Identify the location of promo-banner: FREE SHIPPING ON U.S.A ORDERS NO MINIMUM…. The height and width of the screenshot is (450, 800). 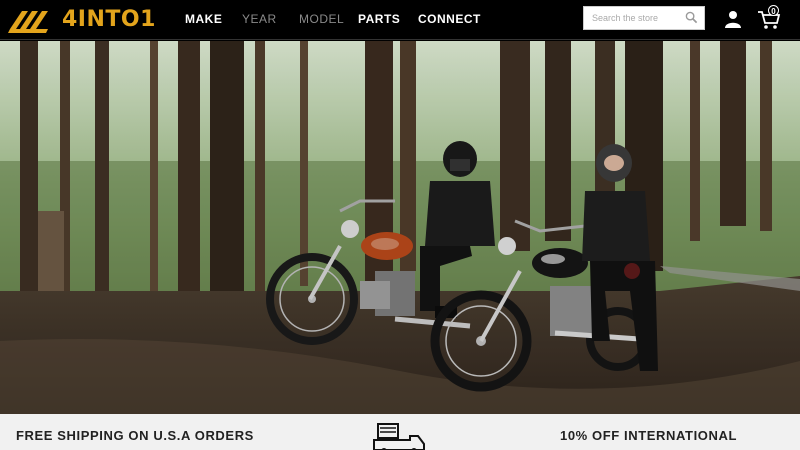
(400, 432).